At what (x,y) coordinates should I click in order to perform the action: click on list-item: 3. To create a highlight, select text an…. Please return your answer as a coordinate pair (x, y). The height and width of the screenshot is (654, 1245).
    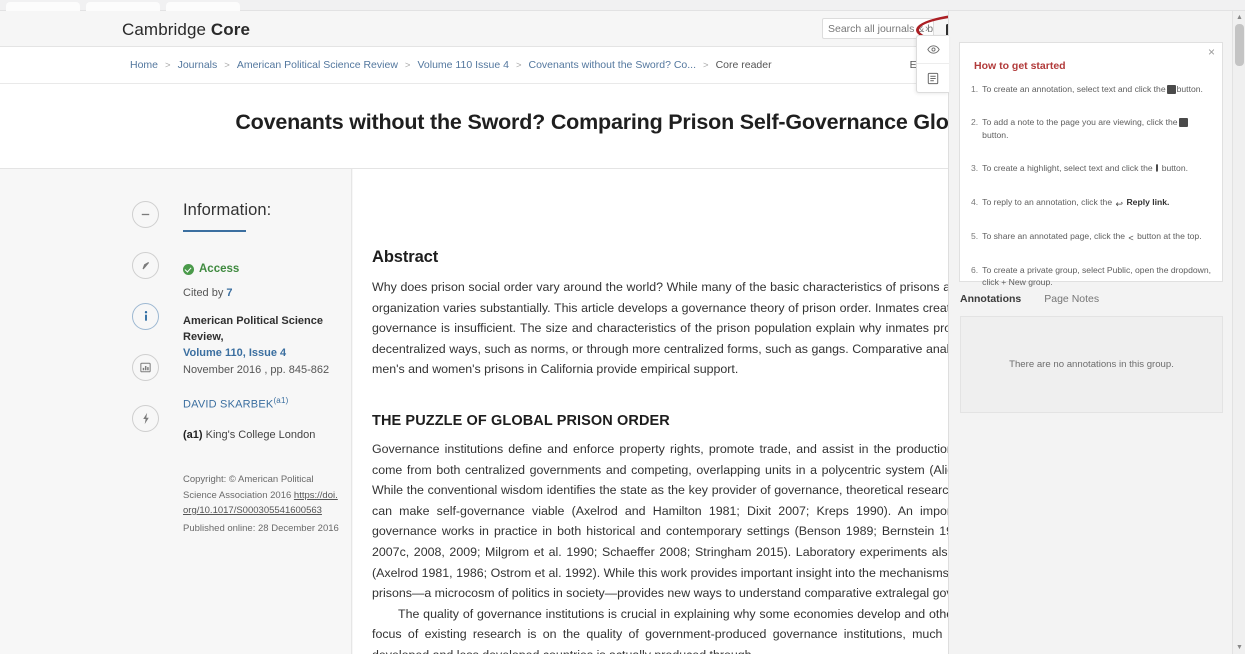
    Looking at the image, I should click on (1091, 168).